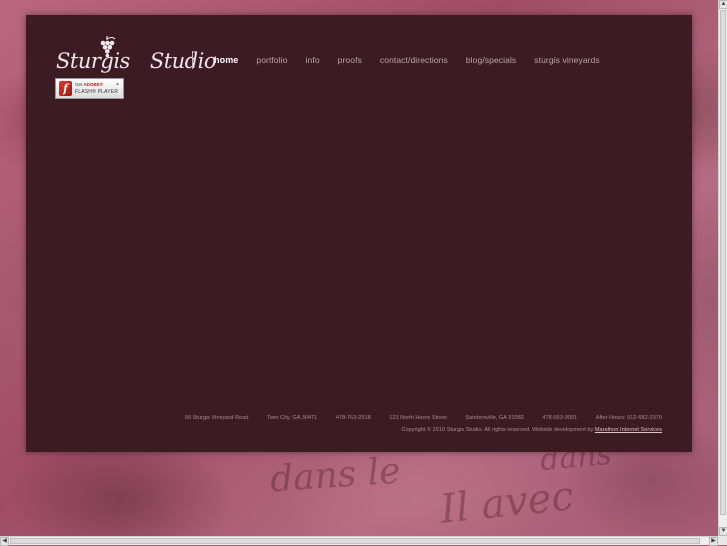  What do you see at coordinates (723, 262) in the screenshot?
I see `vertical-scroll-thumb` at bounding box center [723, 262].